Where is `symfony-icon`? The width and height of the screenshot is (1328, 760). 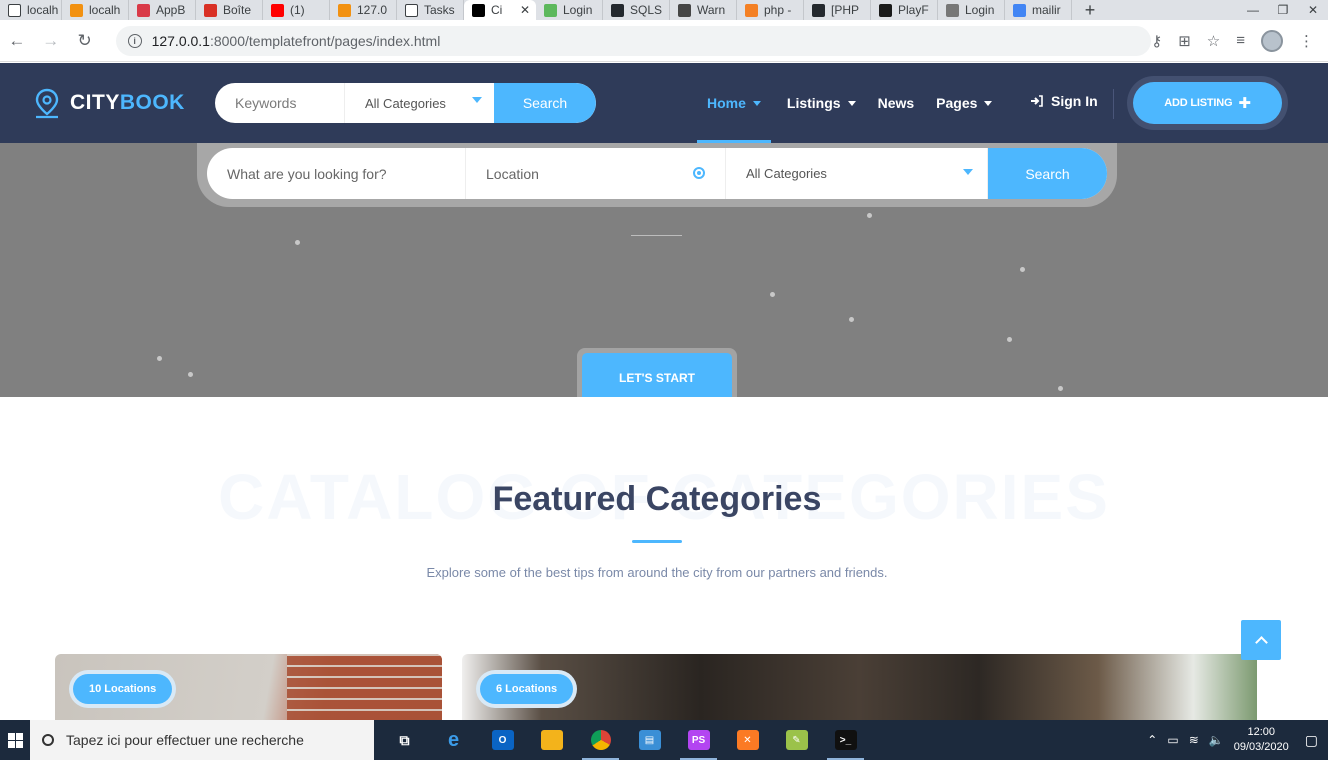
symfony-icon is located at coordinates (885, 10).